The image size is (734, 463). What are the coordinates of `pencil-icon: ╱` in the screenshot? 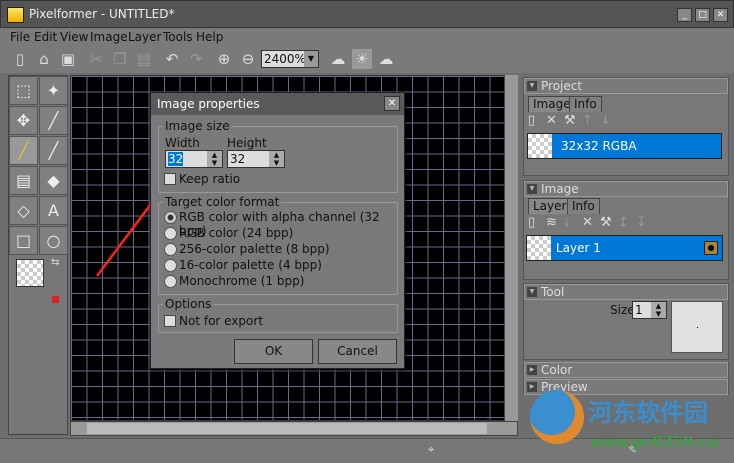 It's located at (23, 150).